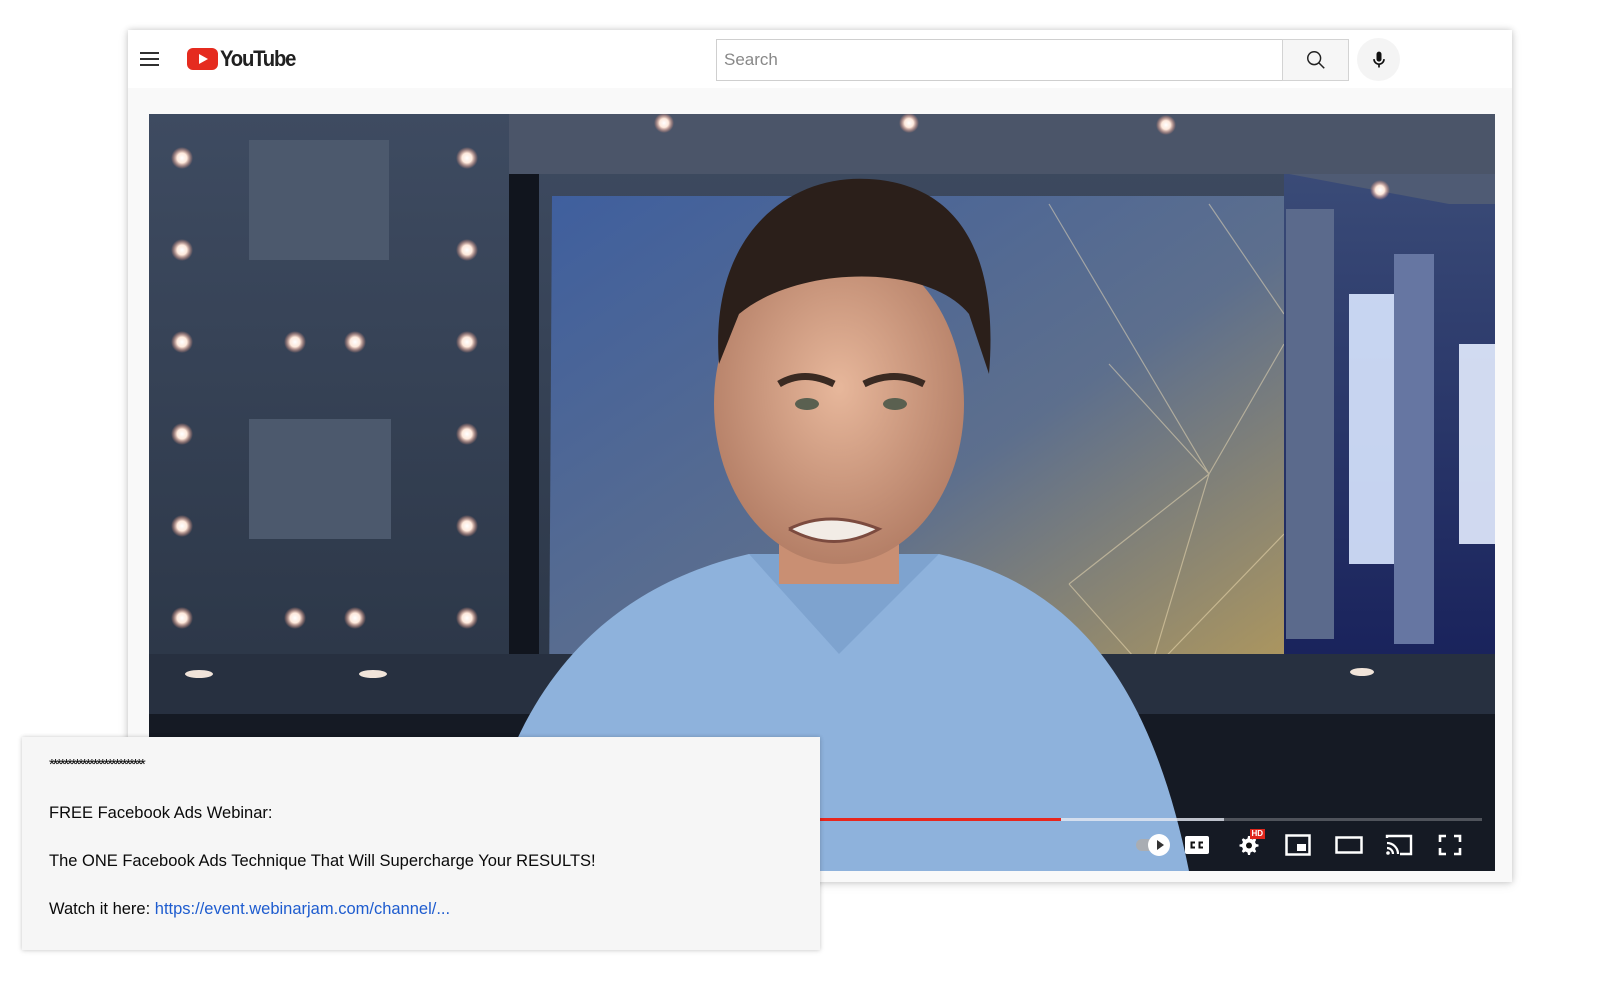 Image resolution: width=1600 pixels, height=987 pixels. I want to click on guide-menu-button, so click(150, 59).